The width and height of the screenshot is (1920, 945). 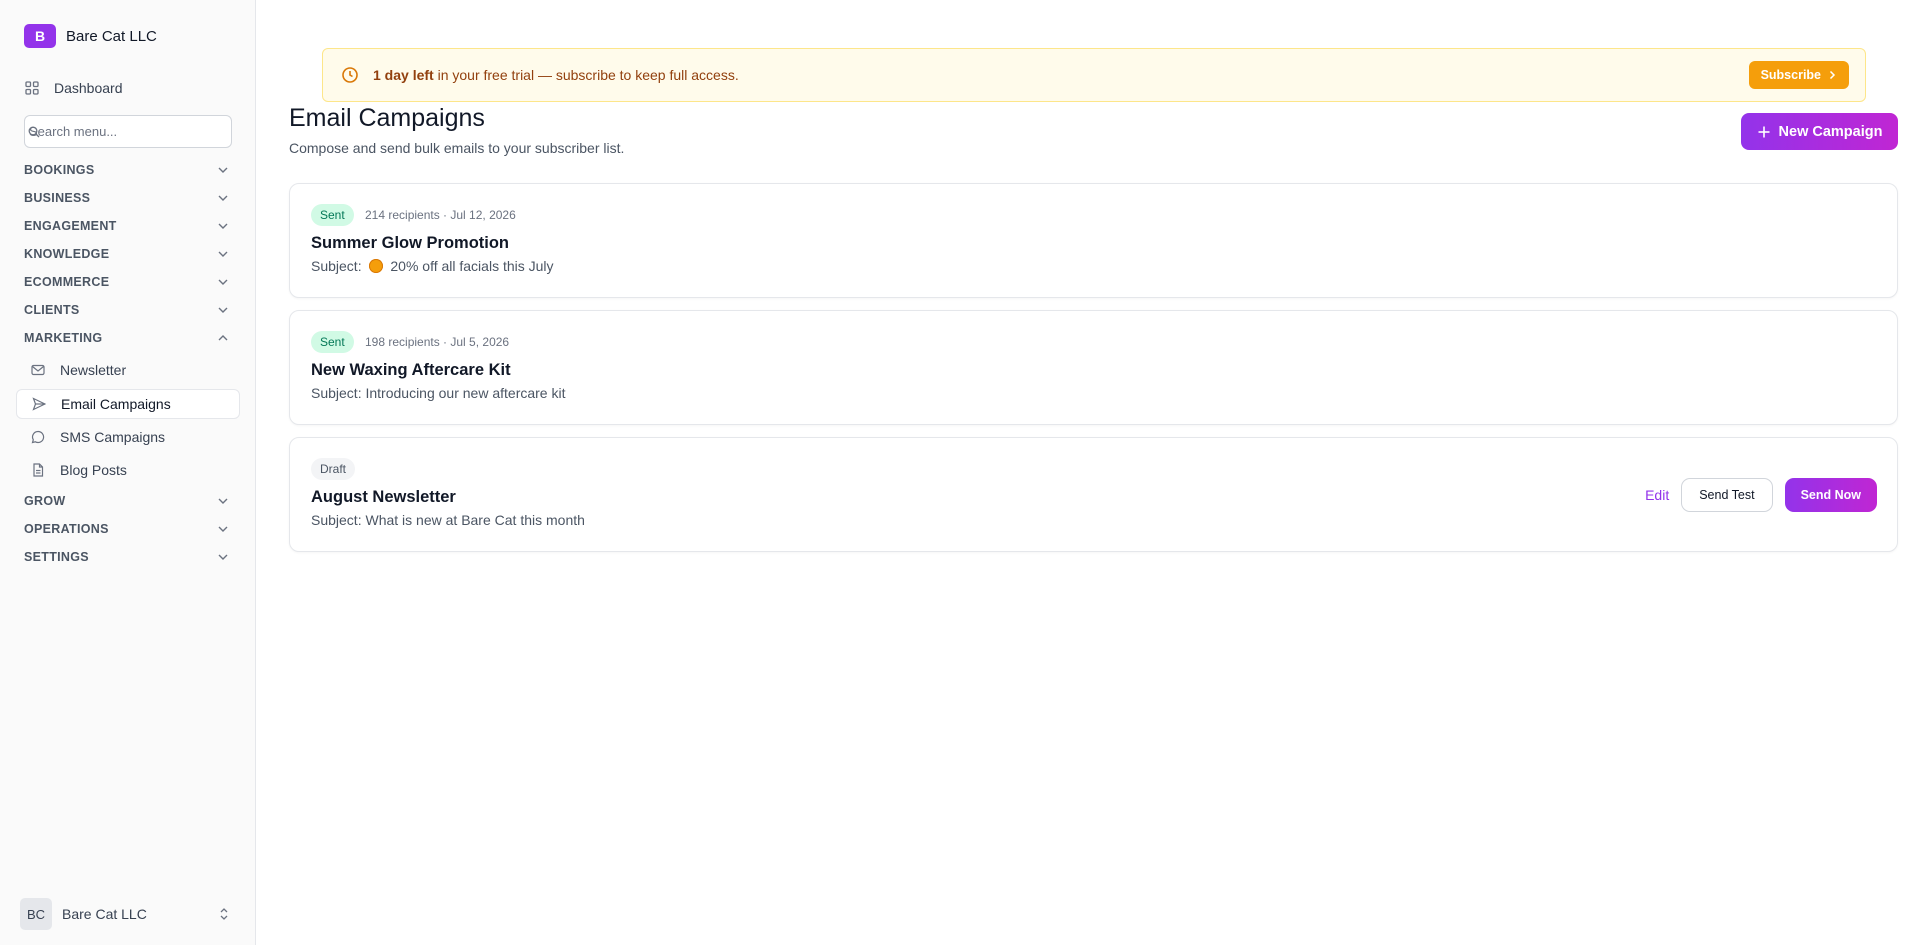 What do you see at coordinates (45, 501) in the screenshot?
I see `section-label: GROW` at bounding box center [45, 501].